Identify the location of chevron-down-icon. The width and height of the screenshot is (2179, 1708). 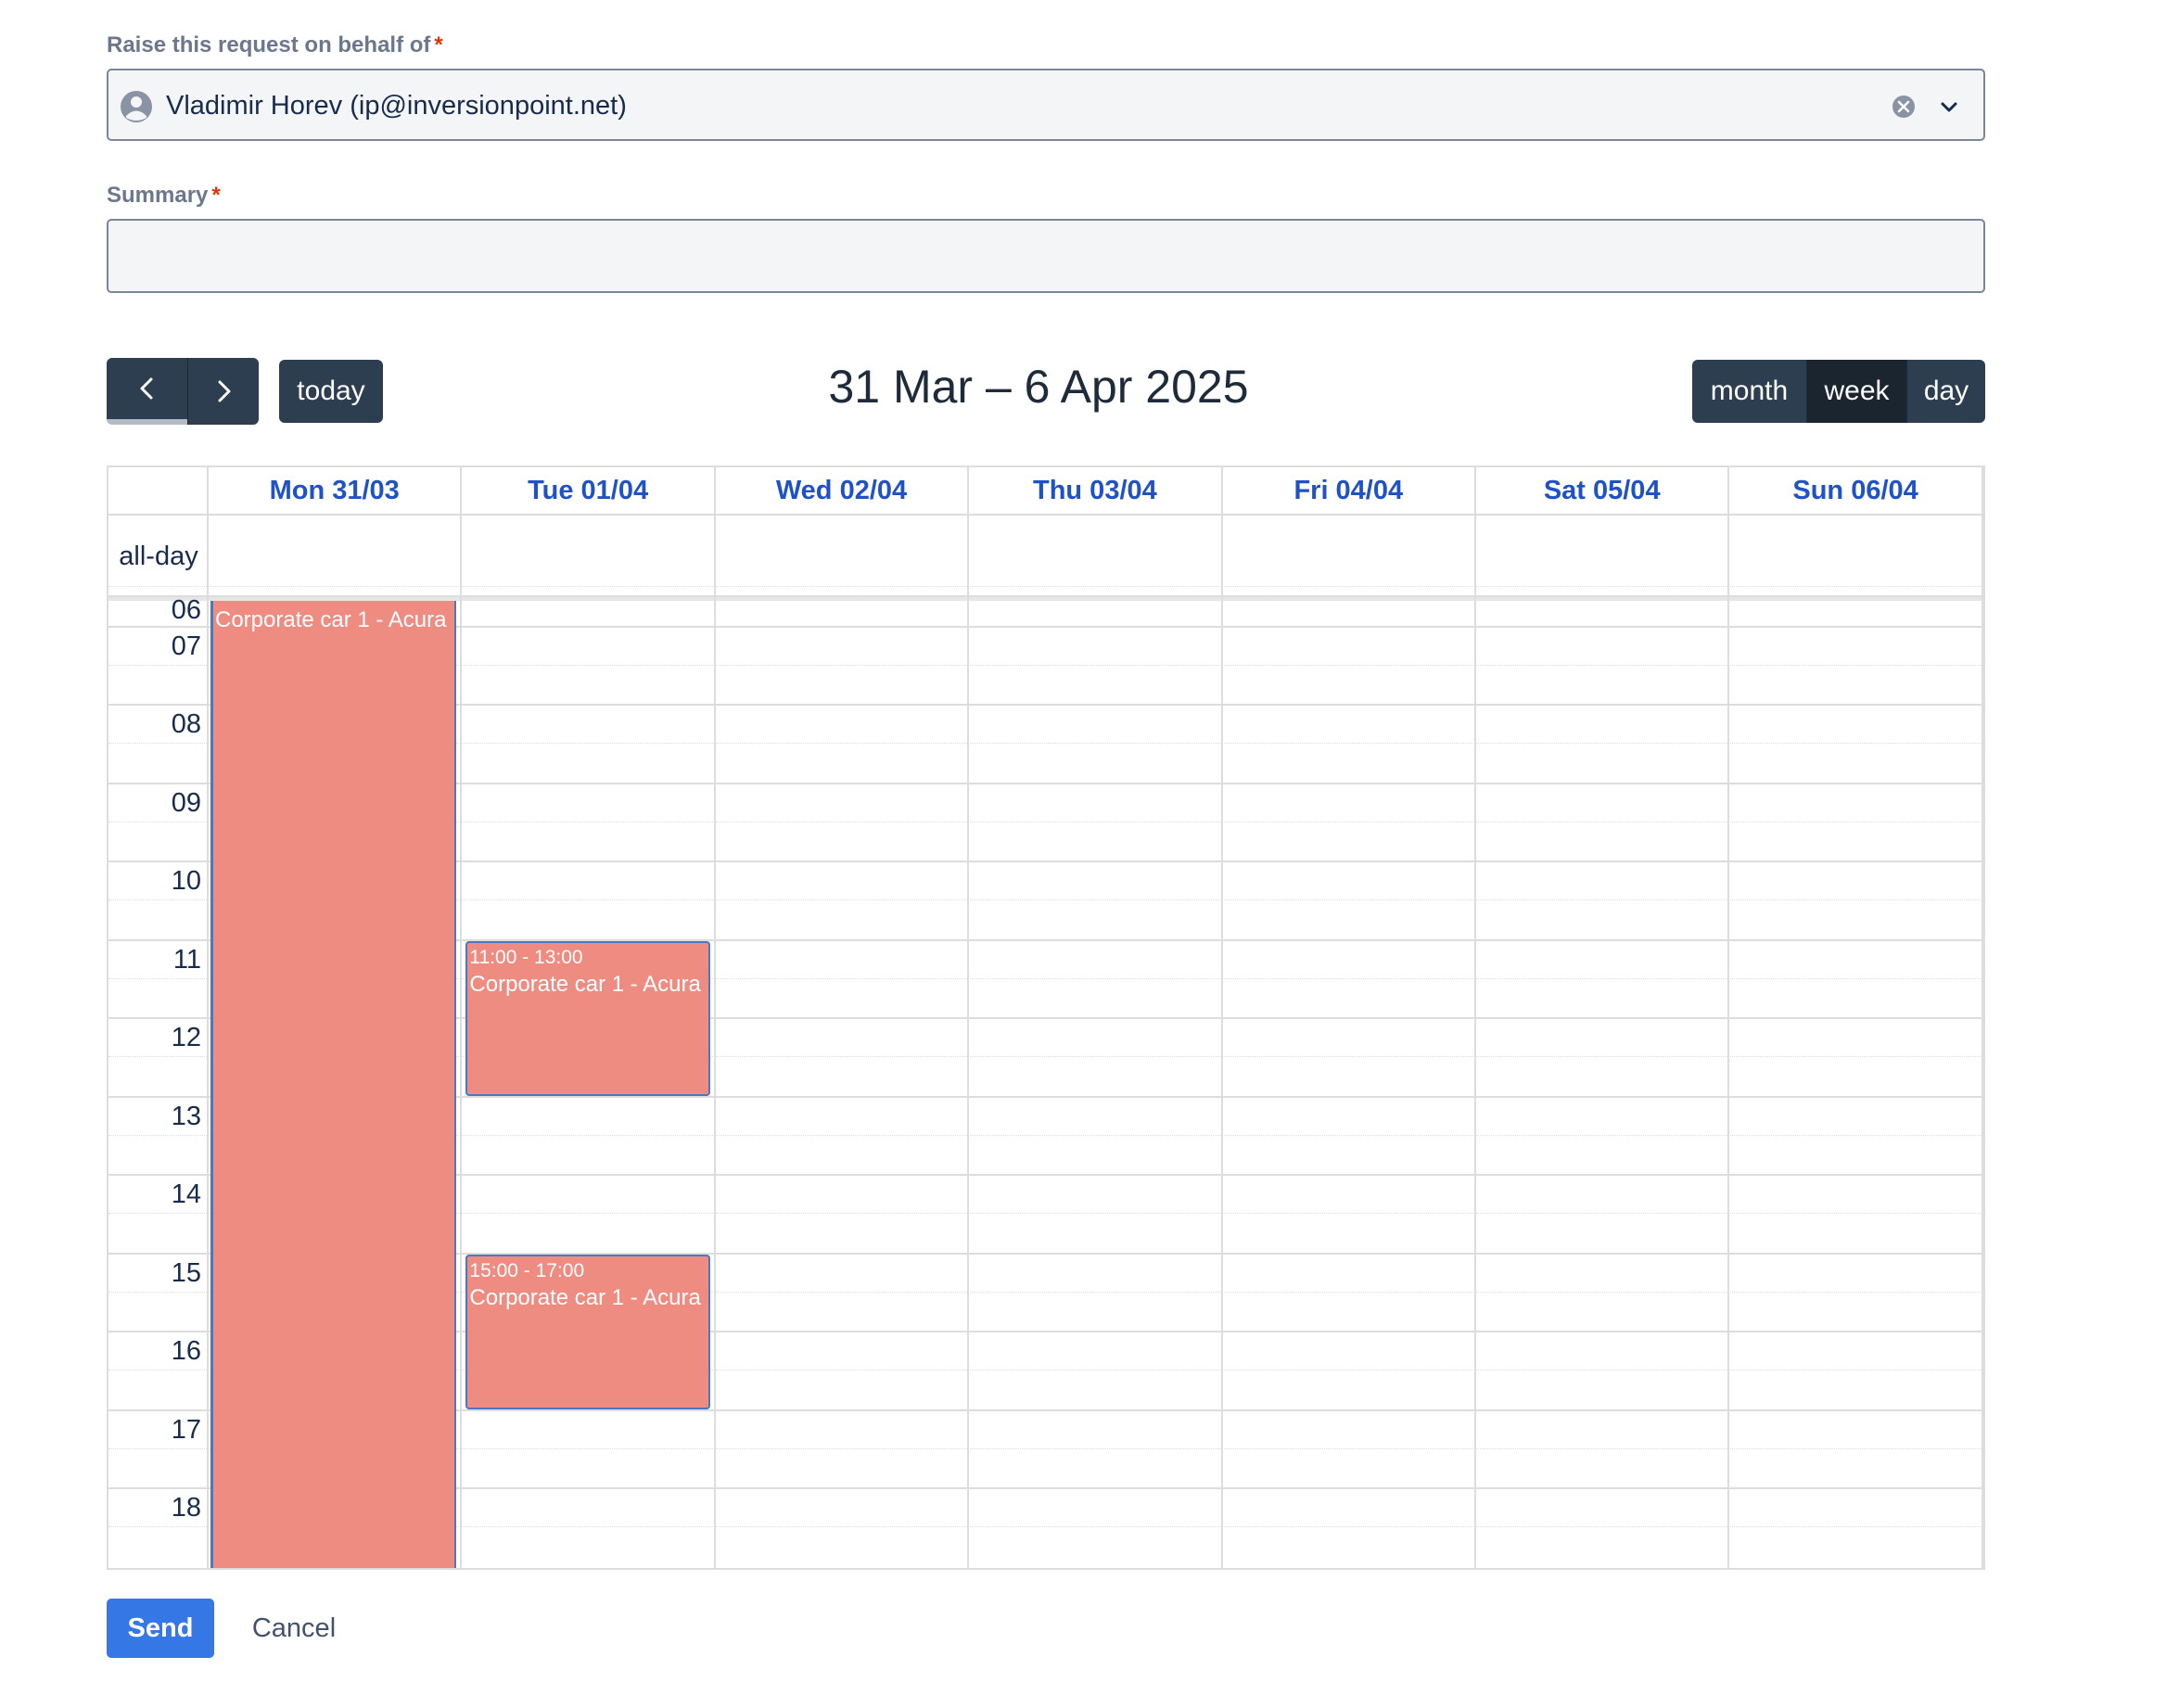
(1949, 108).